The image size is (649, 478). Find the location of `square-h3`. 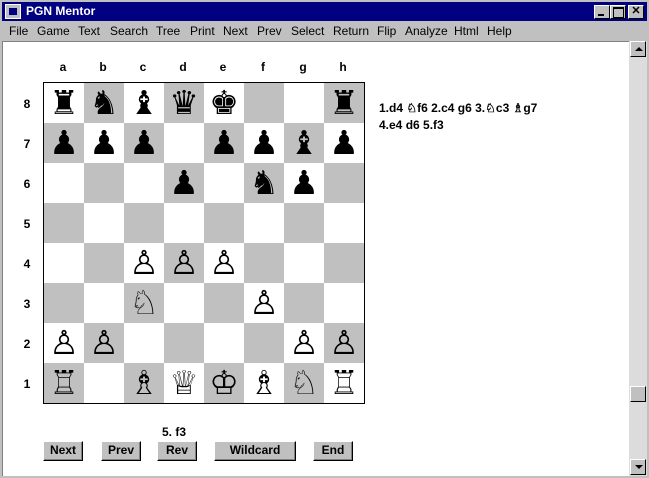

square-h3 is located at coordinates (344, 303).